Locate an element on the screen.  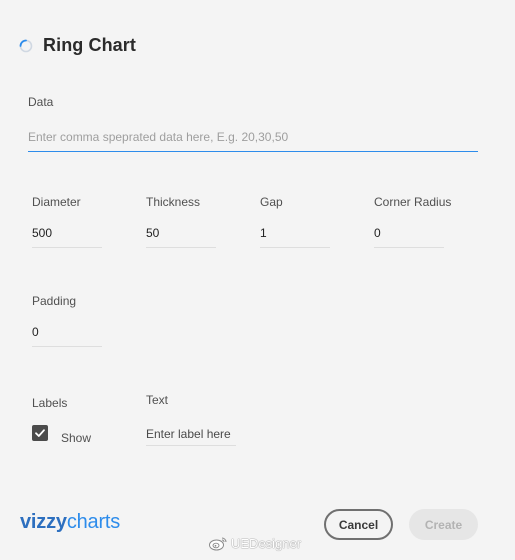
labels-label: Labels is located at coordinates (50, 403).